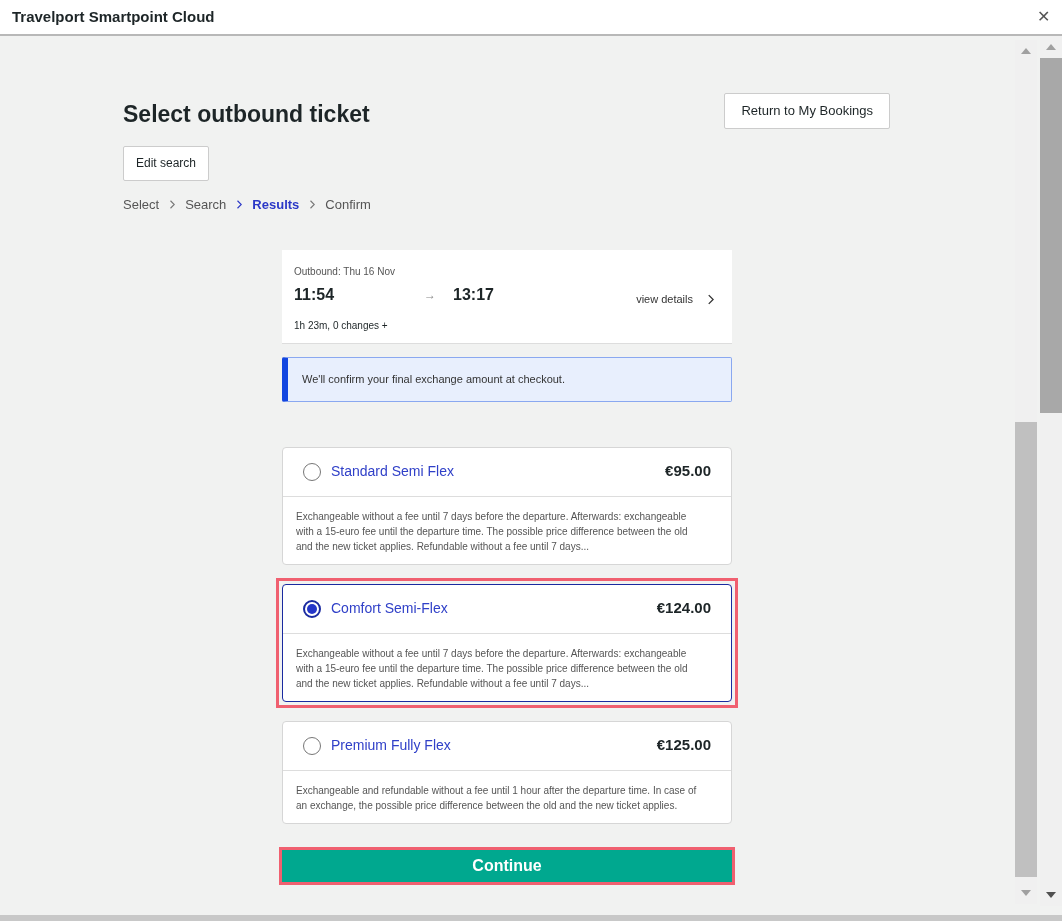 This screenshot has width=1062, height=921. Describe the element at coordinates (807, 111) in the screenshot. I see `return-to-bookings-button: Return to My Bookings` at that location.